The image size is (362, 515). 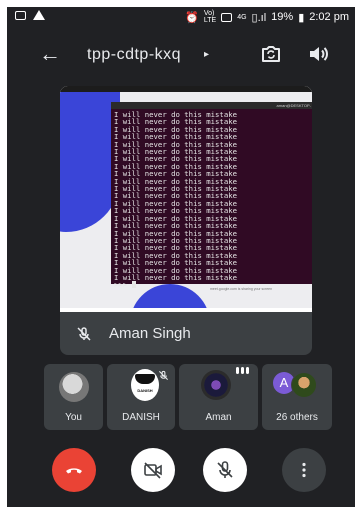 I want to click on clock: 2:02 pm, so click(x=329, y=17).